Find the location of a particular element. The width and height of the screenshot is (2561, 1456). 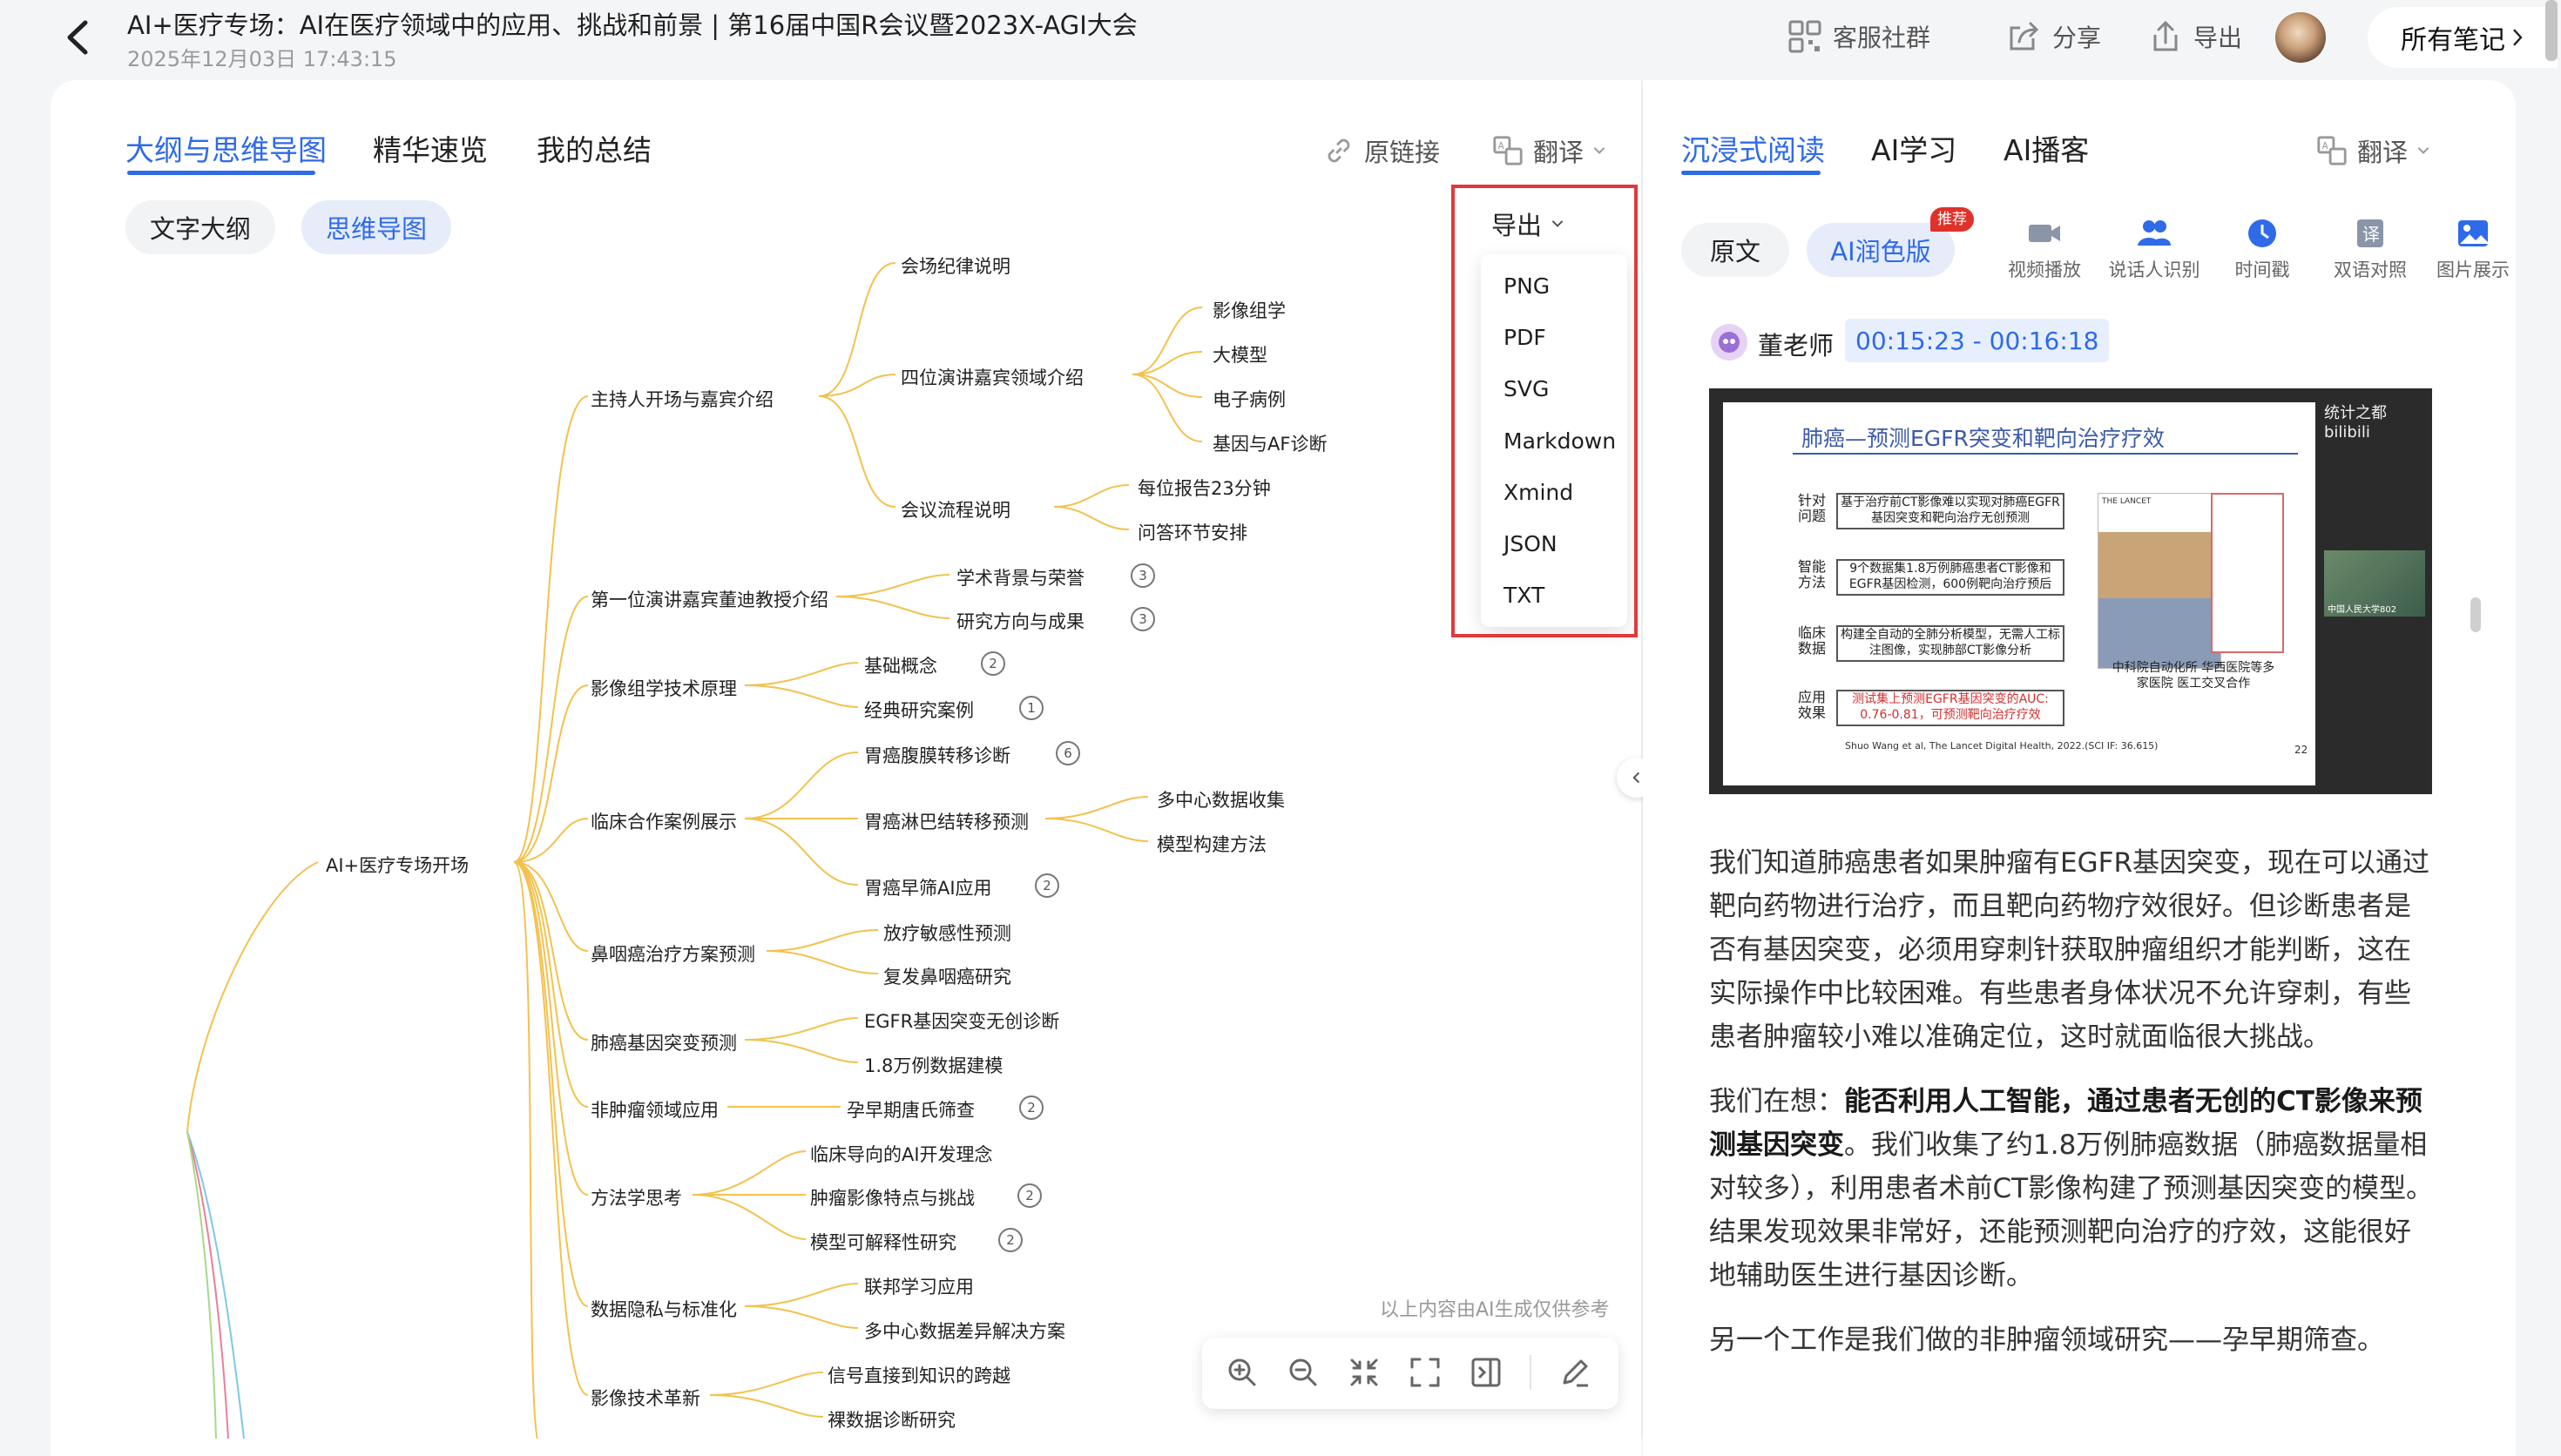

upload-icon is located at coordinates (2165, 35).